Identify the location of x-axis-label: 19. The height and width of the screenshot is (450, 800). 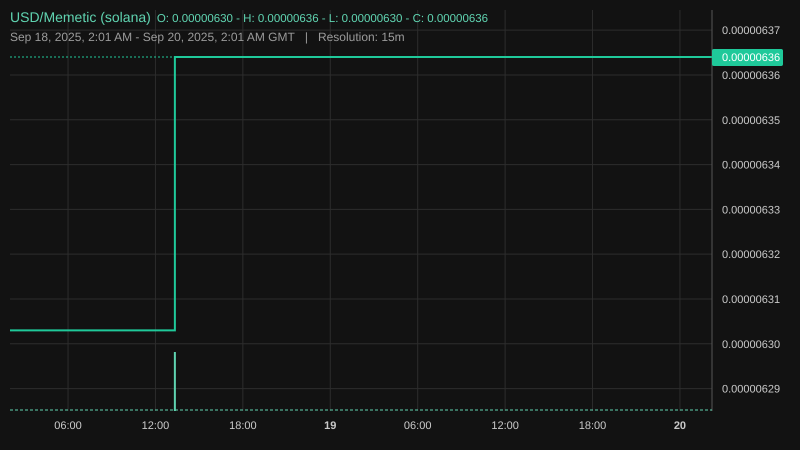
(330, 426).